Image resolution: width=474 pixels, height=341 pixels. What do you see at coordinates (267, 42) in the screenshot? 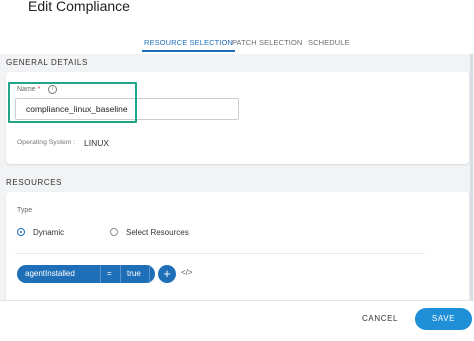
I see `tab-patch-selection: PATCH SELECTION` at bounding box center [267, 42].